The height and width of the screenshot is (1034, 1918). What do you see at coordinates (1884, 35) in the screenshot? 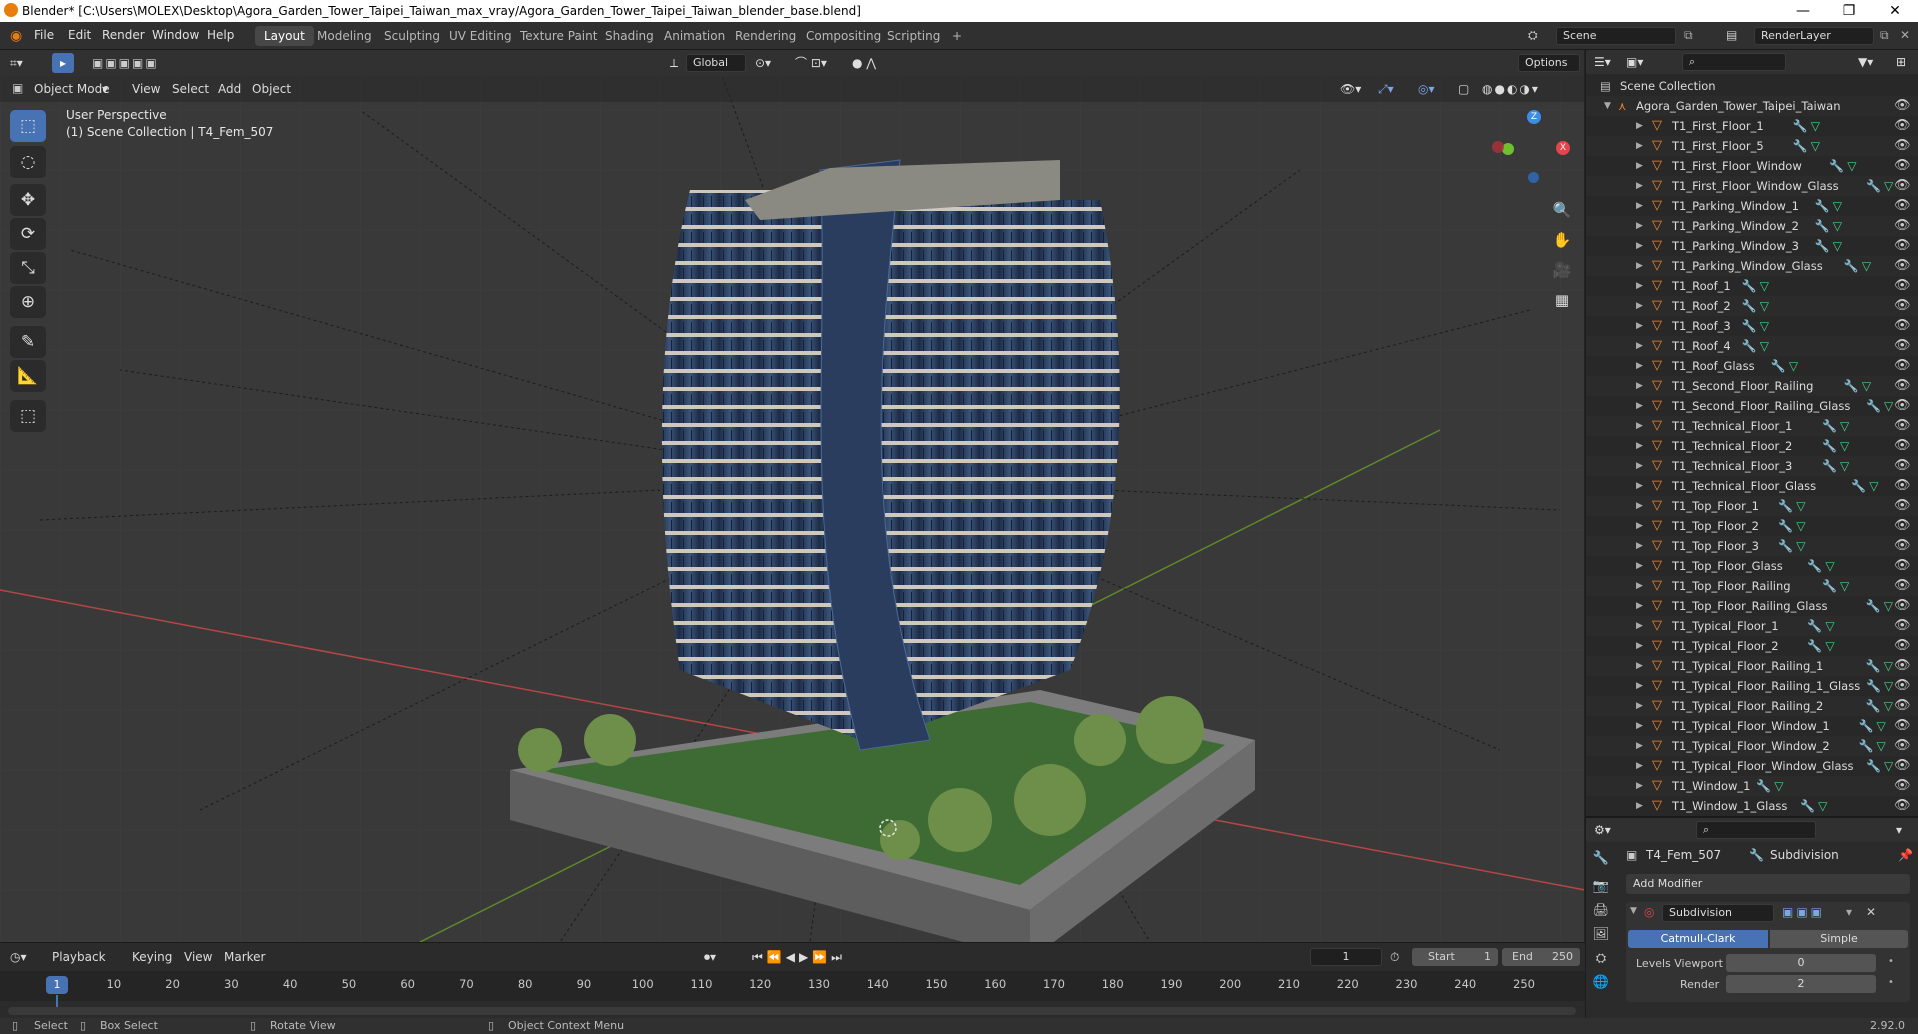
I see `new-view-layer-icon: ⧉` at bounding box center [1884, 35].